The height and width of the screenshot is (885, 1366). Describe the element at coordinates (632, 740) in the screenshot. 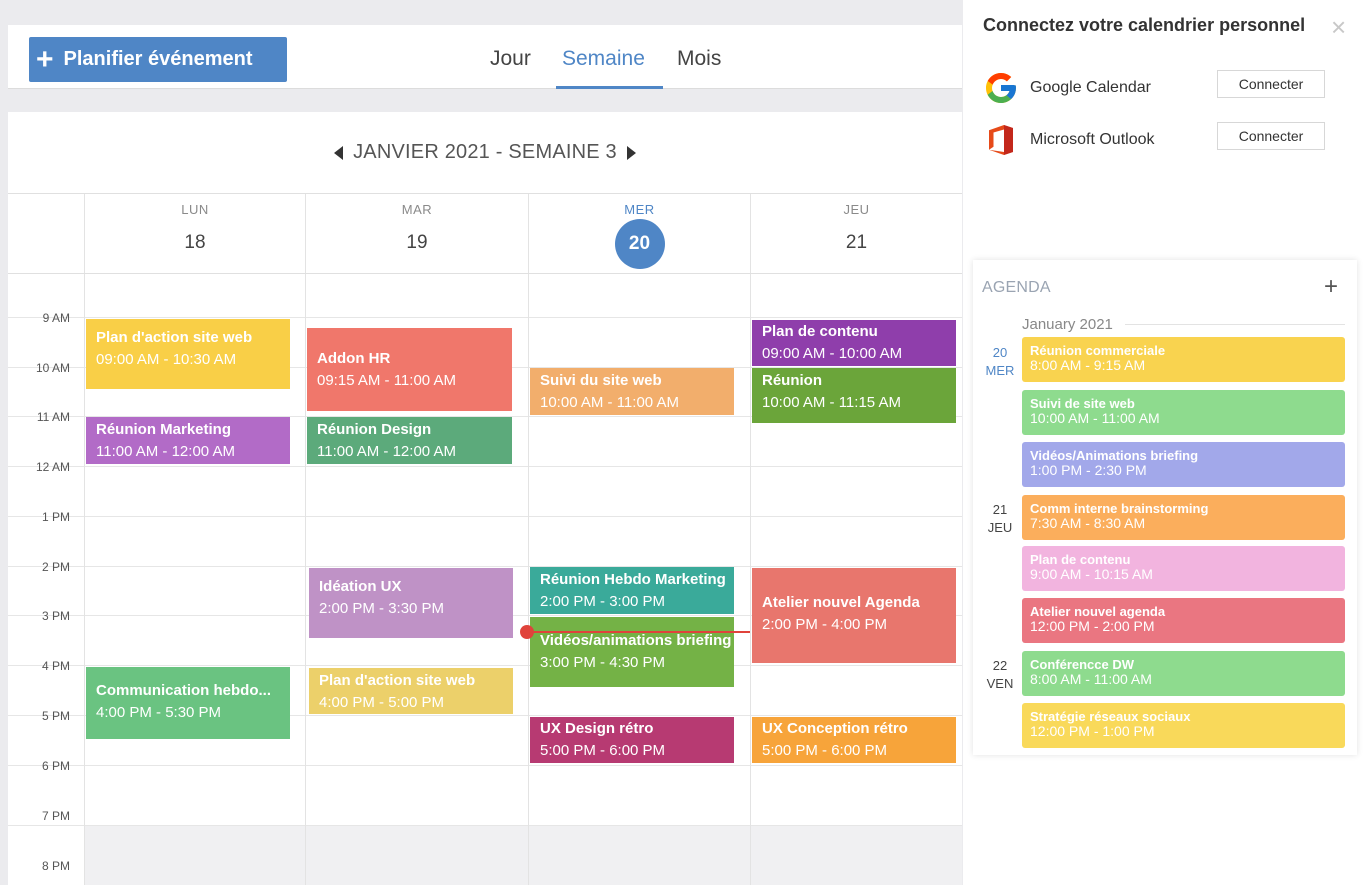

I see `calendar-event: UX Design rétro 5:00 PM - 6:00 PM` at that location.